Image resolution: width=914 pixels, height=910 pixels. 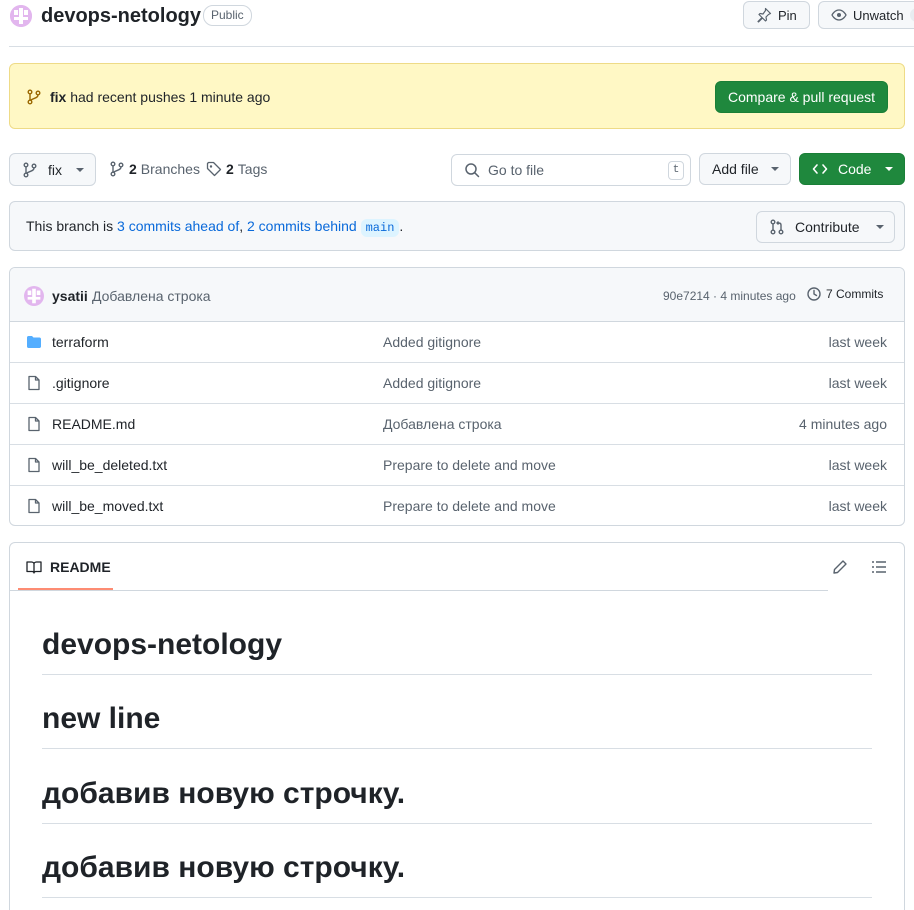 I want to click on file-row: terraform Added gitignore last week, so click(x=457, y=342).